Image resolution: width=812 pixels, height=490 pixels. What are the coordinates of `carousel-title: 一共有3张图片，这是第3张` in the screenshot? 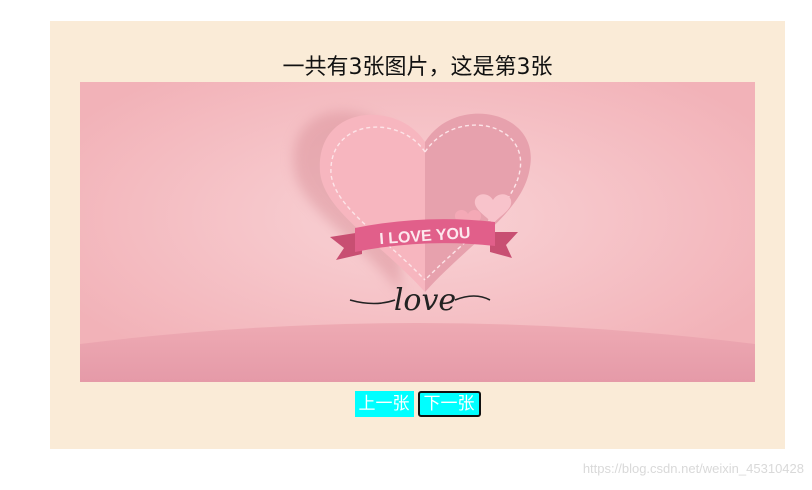 It's located at (417, 67).